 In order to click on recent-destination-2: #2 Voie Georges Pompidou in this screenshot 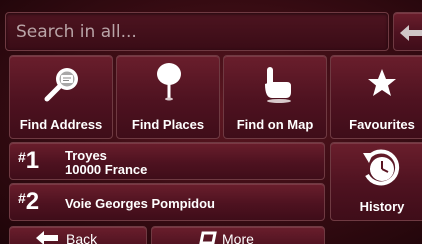, I will do `click(167, 202)`.